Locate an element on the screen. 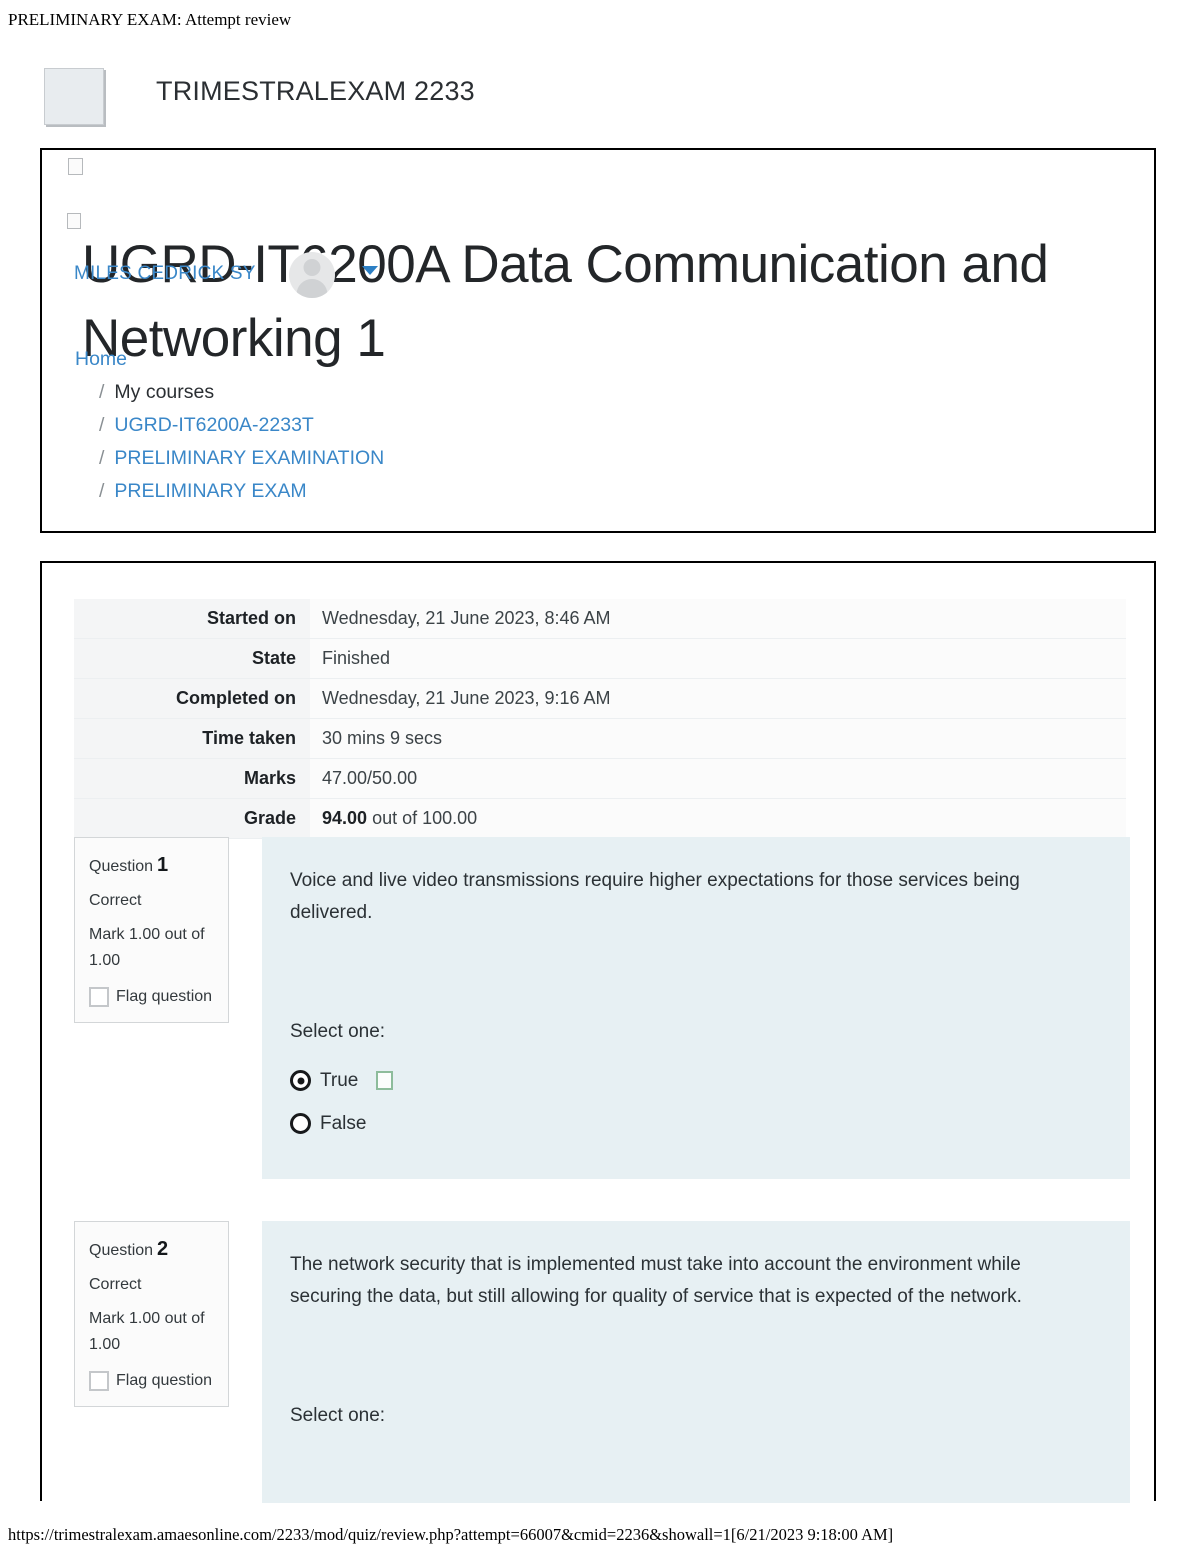 Image resolution: width=1200 pixels, height=1553 pixels. answer-option-false: False is located at coordinates (341, 1123).